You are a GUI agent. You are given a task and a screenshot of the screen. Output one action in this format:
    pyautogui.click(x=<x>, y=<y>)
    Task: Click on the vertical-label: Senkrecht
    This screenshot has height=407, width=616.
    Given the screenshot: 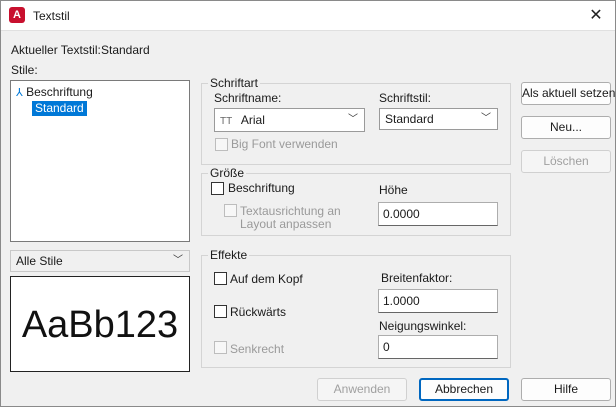 What is the action you would take?
    pyautogui.click(x=257, y=349)
    